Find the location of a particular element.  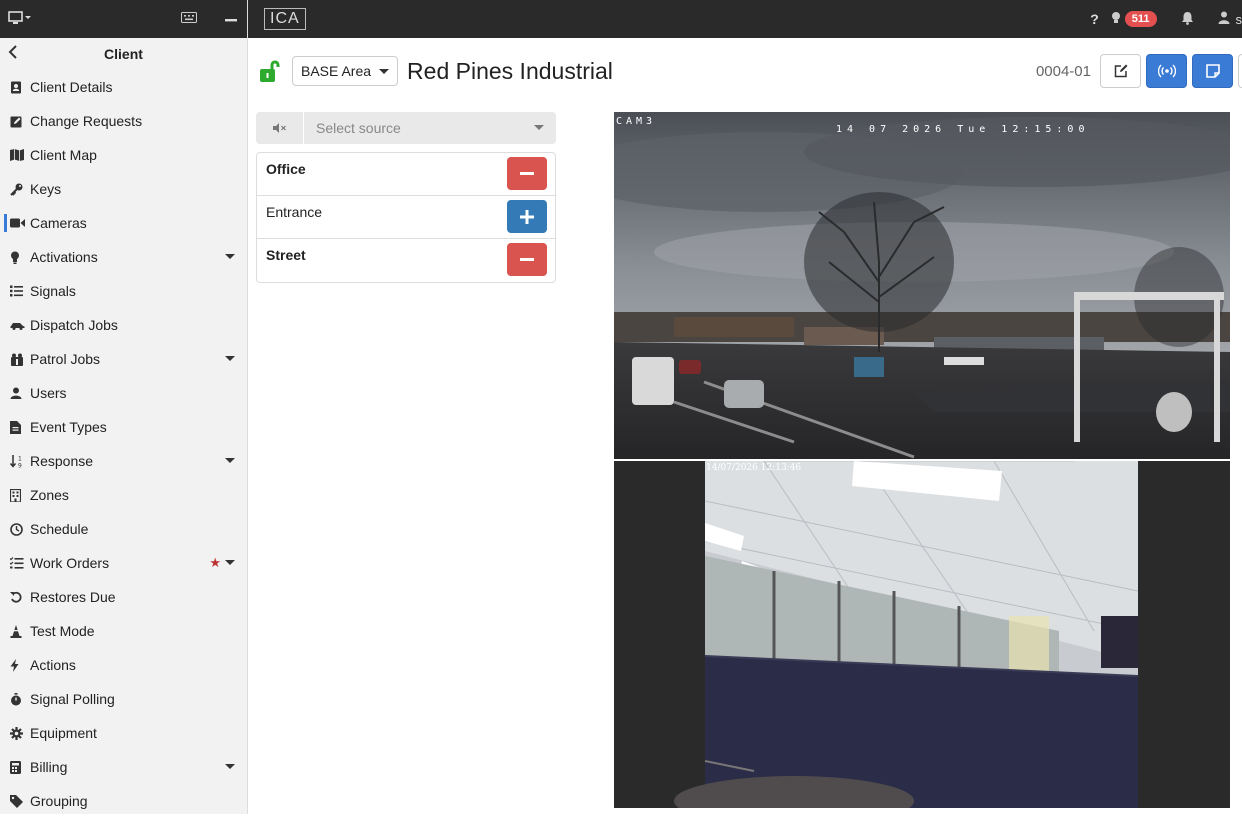

sidebar-item-actions: Actions is located at coordinates (123, 665).